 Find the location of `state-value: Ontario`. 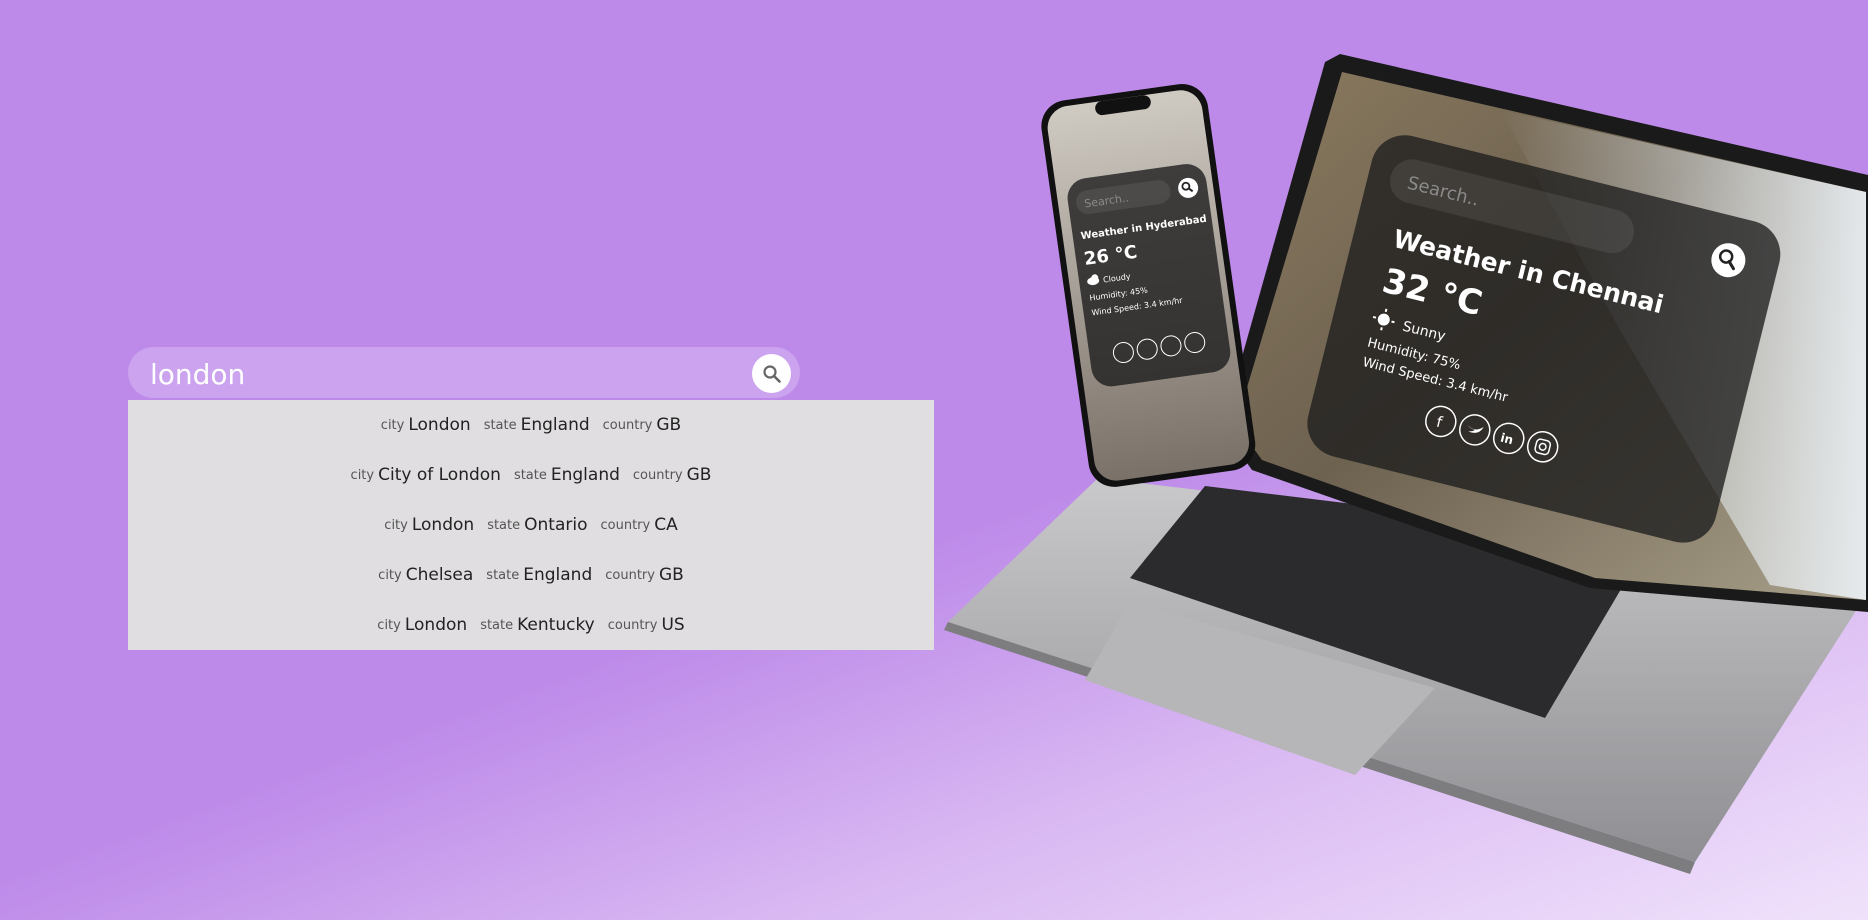

state-value: Ontario is located at coordinates (556, 525).